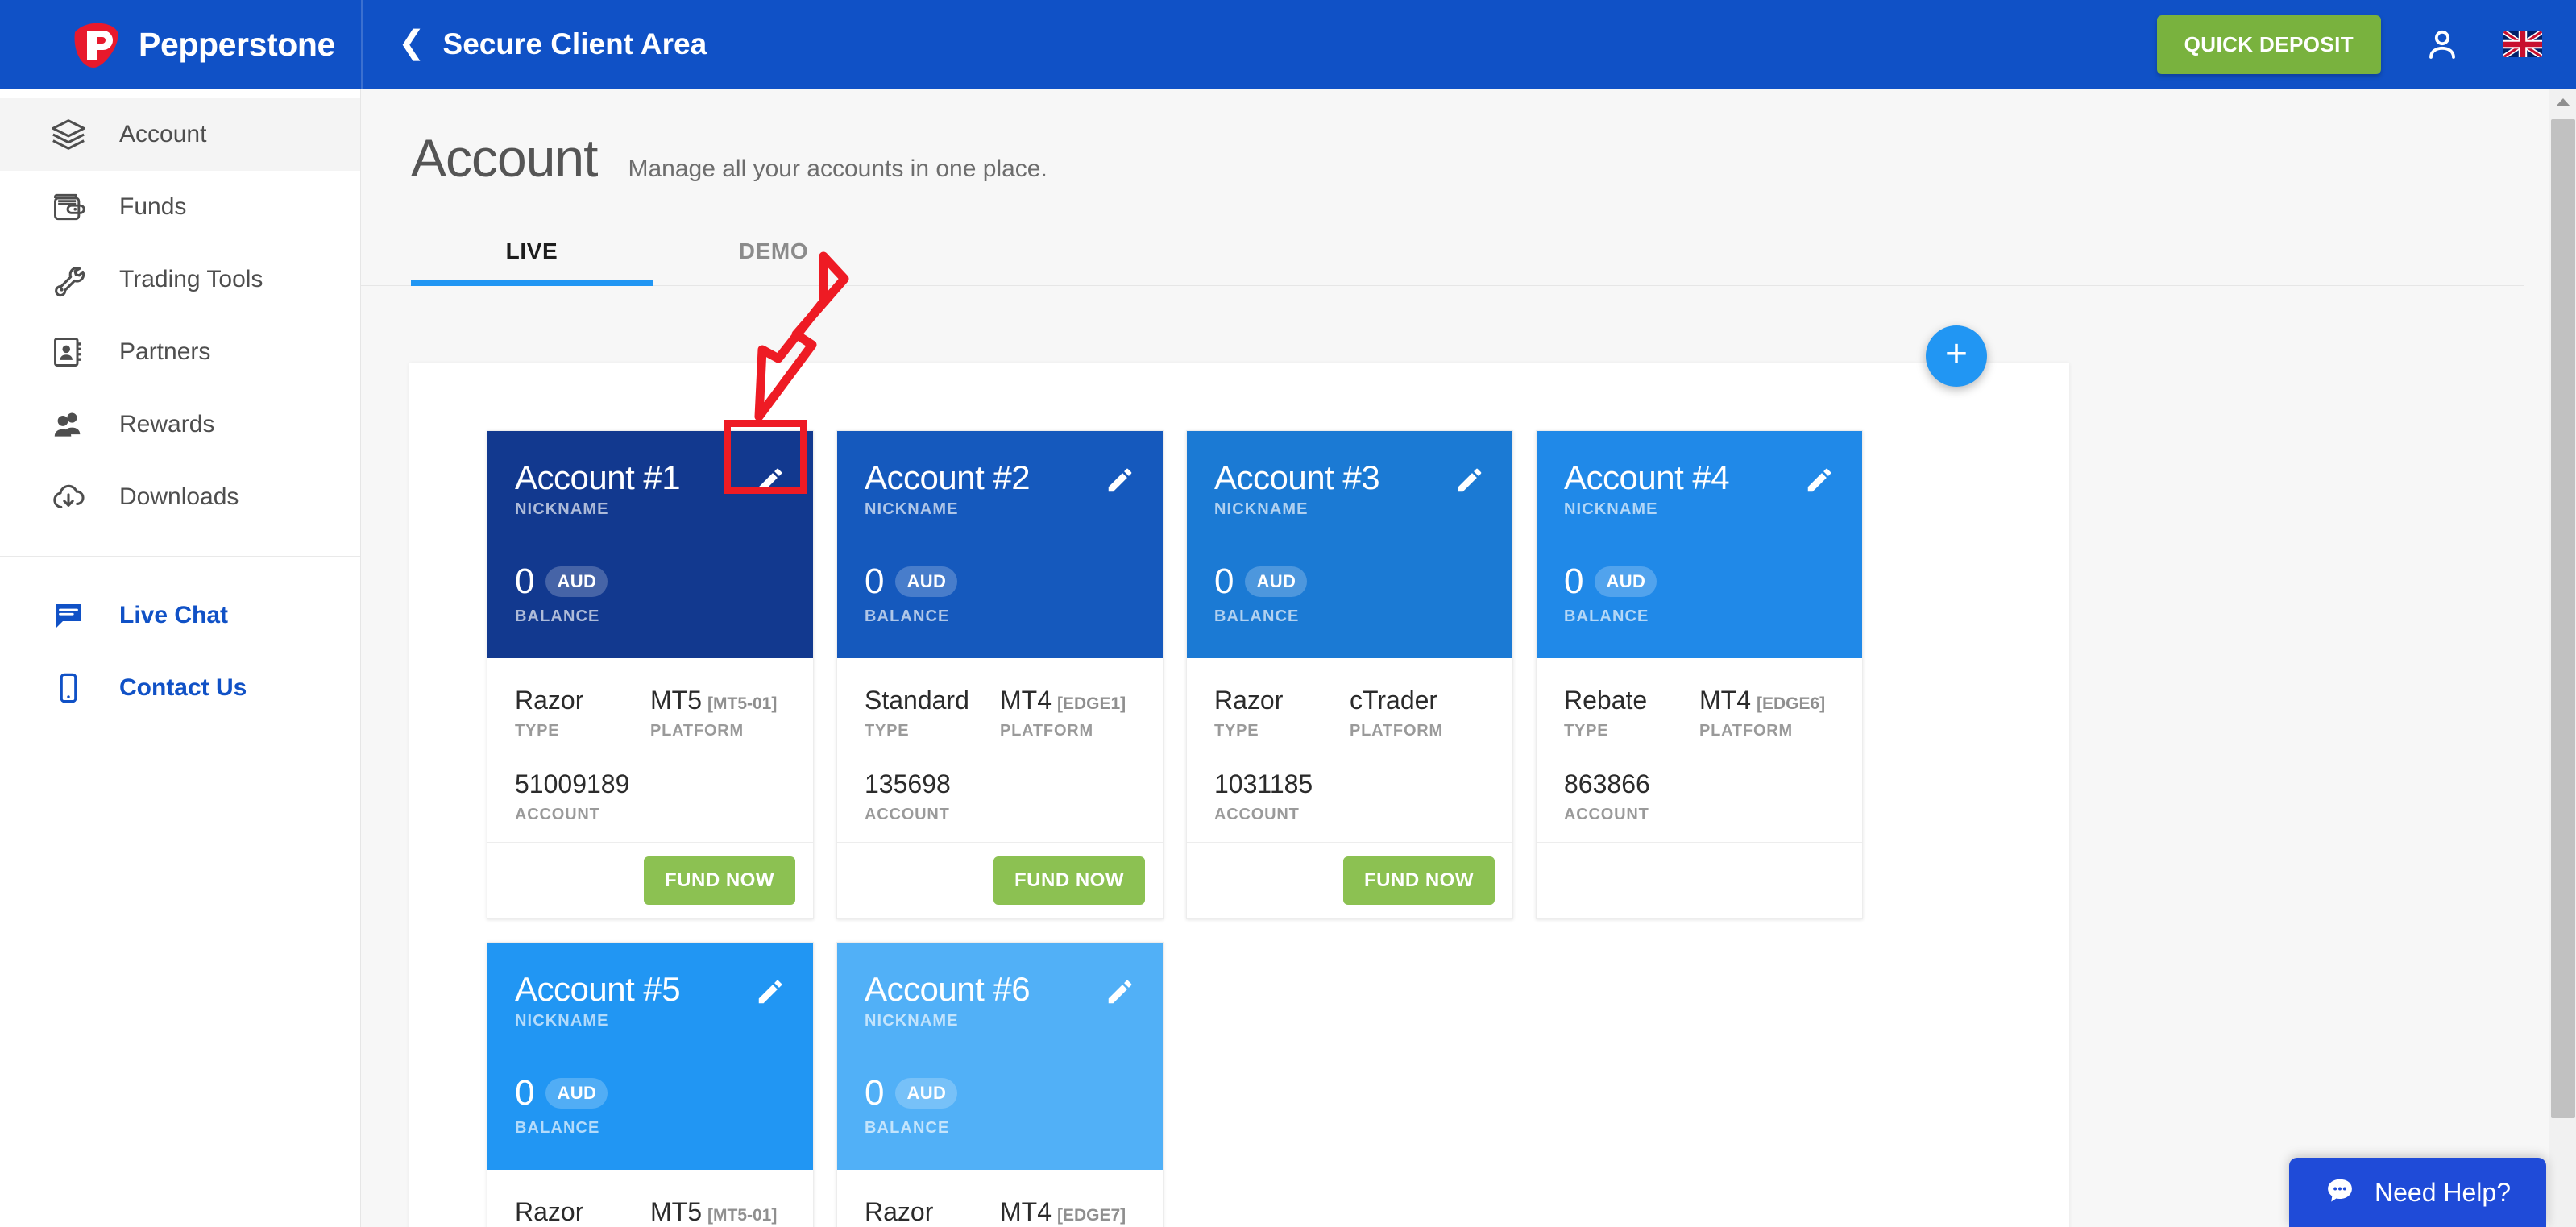 The width and height of the screenshot is (2576, 1227). I want to click on platform-field: MT4 [EDGE1] PLATFORM, so click(1067, 713).